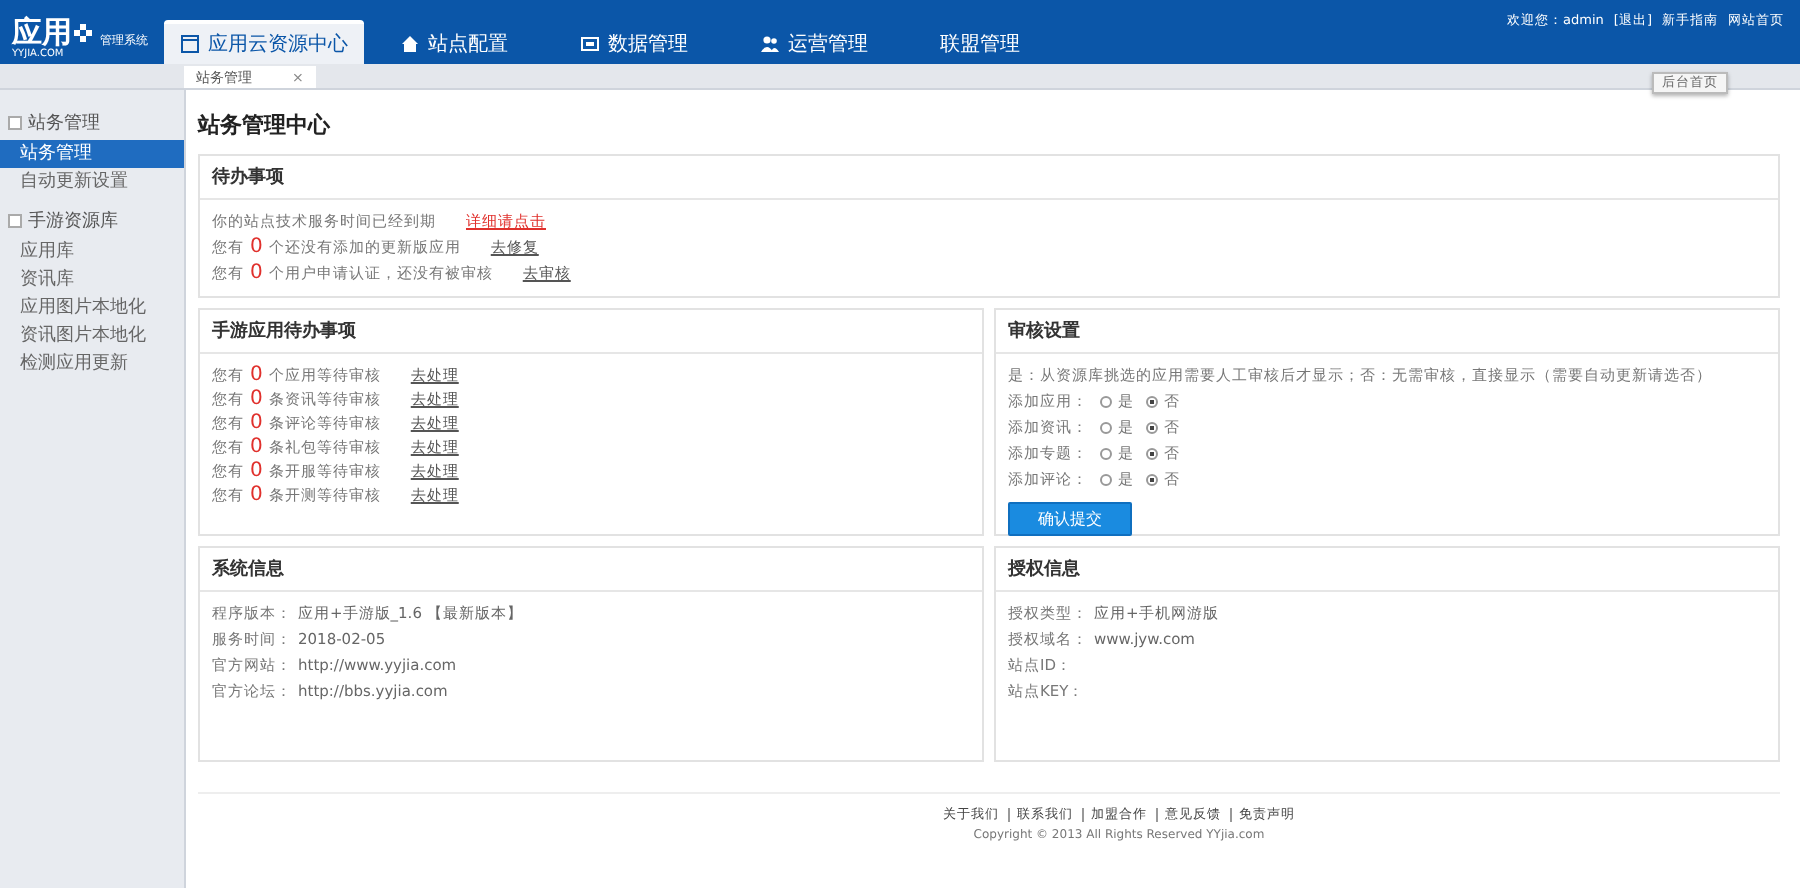 The width and height of the screenshot is (1800, 888). What do you see at coordinates (824, 44) in the screenshot?
I see `nav-tab: 运营管理` at bounding box center [824, 44].